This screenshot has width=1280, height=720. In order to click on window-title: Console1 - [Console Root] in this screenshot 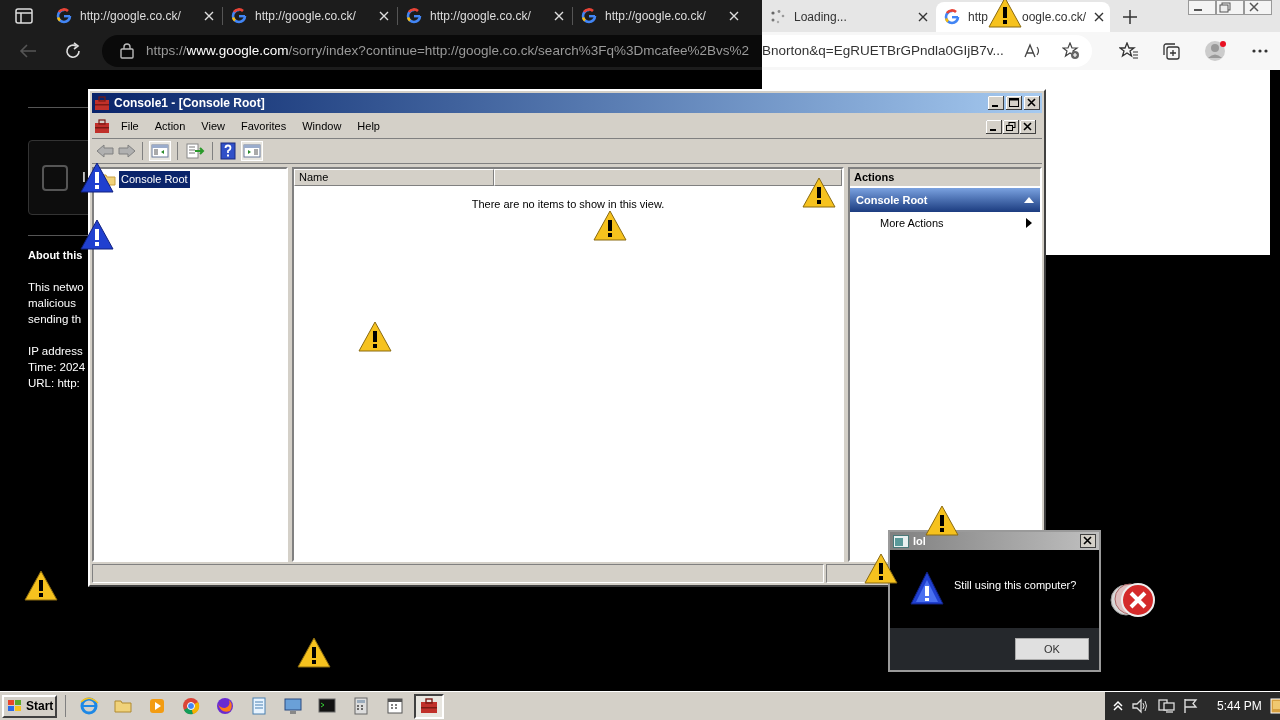, I will do `click(190, 103)`.